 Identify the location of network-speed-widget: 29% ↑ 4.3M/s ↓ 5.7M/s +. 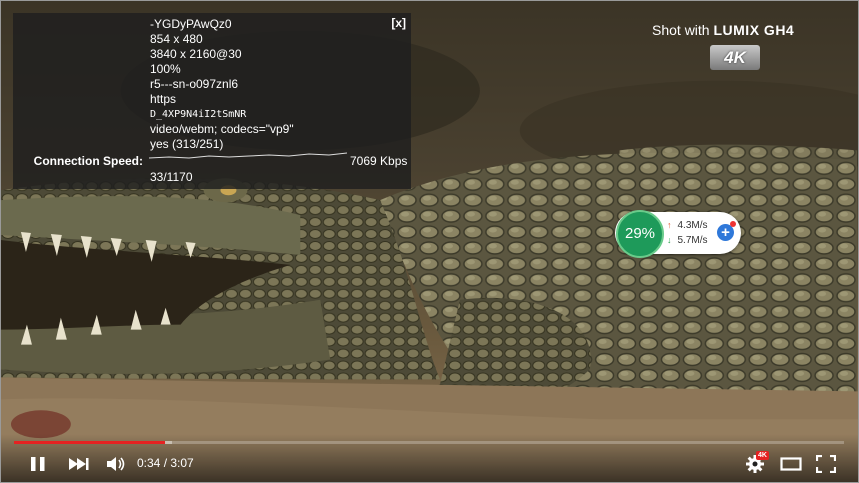
(678, 234).